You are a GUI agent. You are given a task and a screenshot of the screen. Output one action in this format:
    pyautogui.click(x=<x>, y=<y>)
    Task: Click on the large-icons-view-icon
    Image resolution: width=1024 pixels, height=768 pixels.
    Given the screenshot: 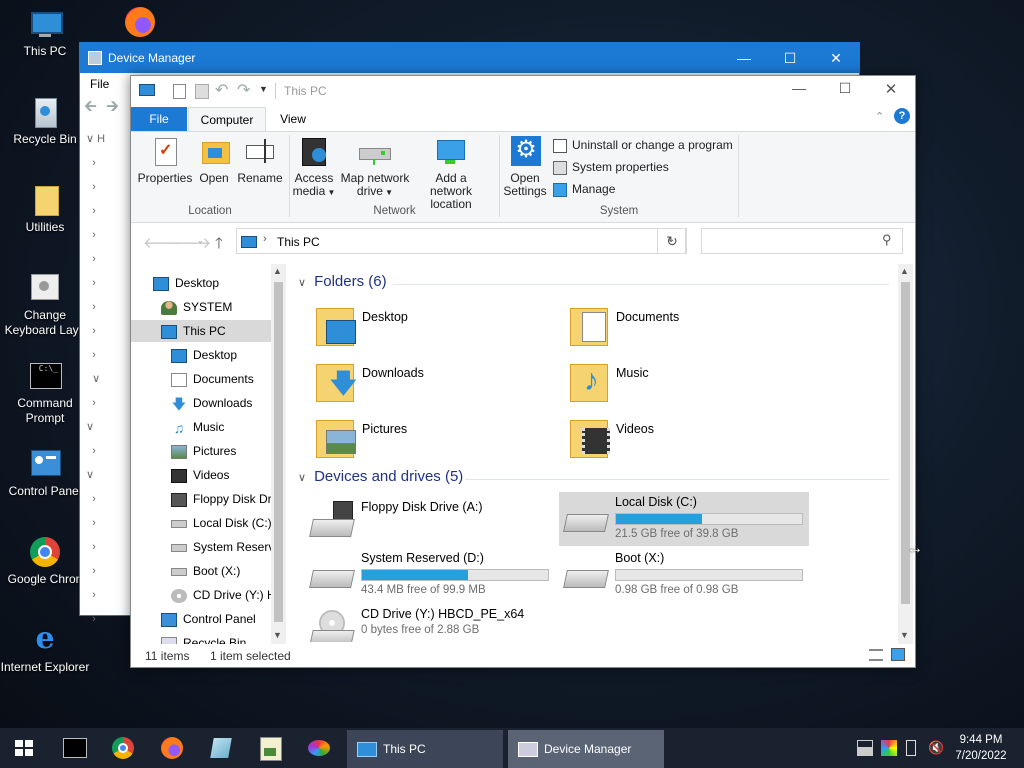 What is the action you would take?
    pyautogui.click(x=898, y=654)
    